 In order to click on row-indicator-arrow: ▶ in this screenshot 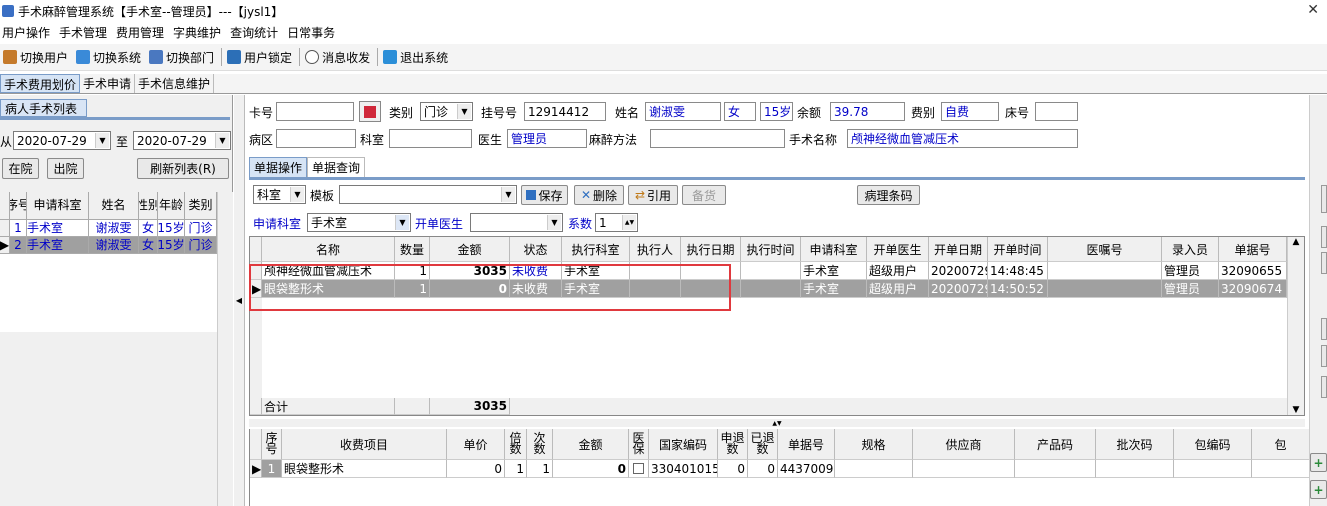, I will do `click(256, 469)`.